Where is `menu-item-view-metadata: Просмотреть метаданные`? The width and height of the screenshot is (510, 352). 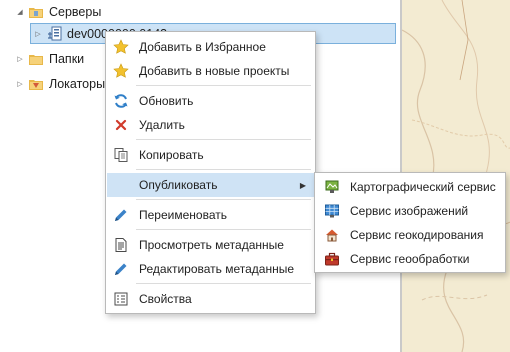 menu-item-view-metadata: Просмотреть метаданные is located at coordinates (210, 245).